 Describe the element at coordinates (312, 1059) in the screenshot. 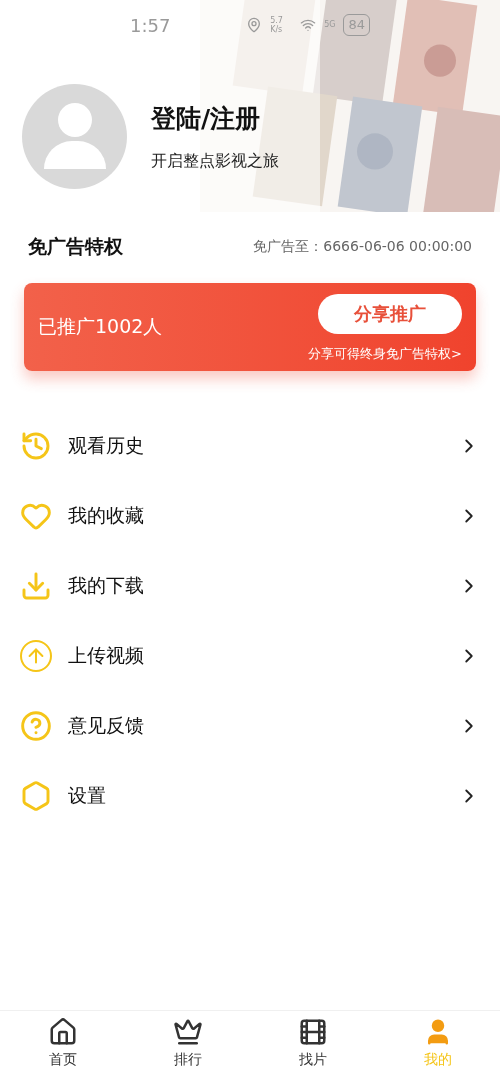

I see `tab-label: 找片` at that location.